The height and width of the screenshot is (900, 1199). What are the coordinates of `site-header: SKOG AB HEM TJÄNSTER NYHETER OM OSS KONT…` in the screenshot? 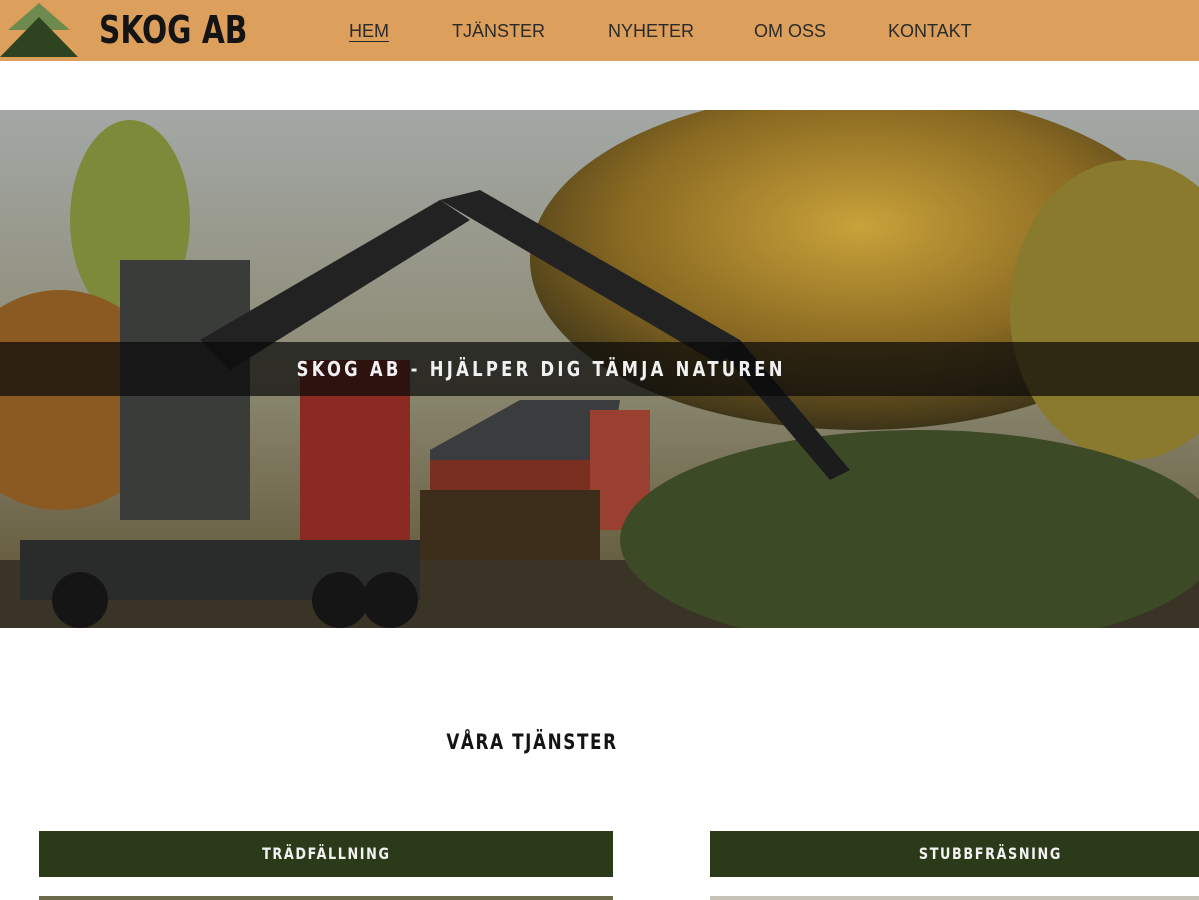 It's located at (599, 30).